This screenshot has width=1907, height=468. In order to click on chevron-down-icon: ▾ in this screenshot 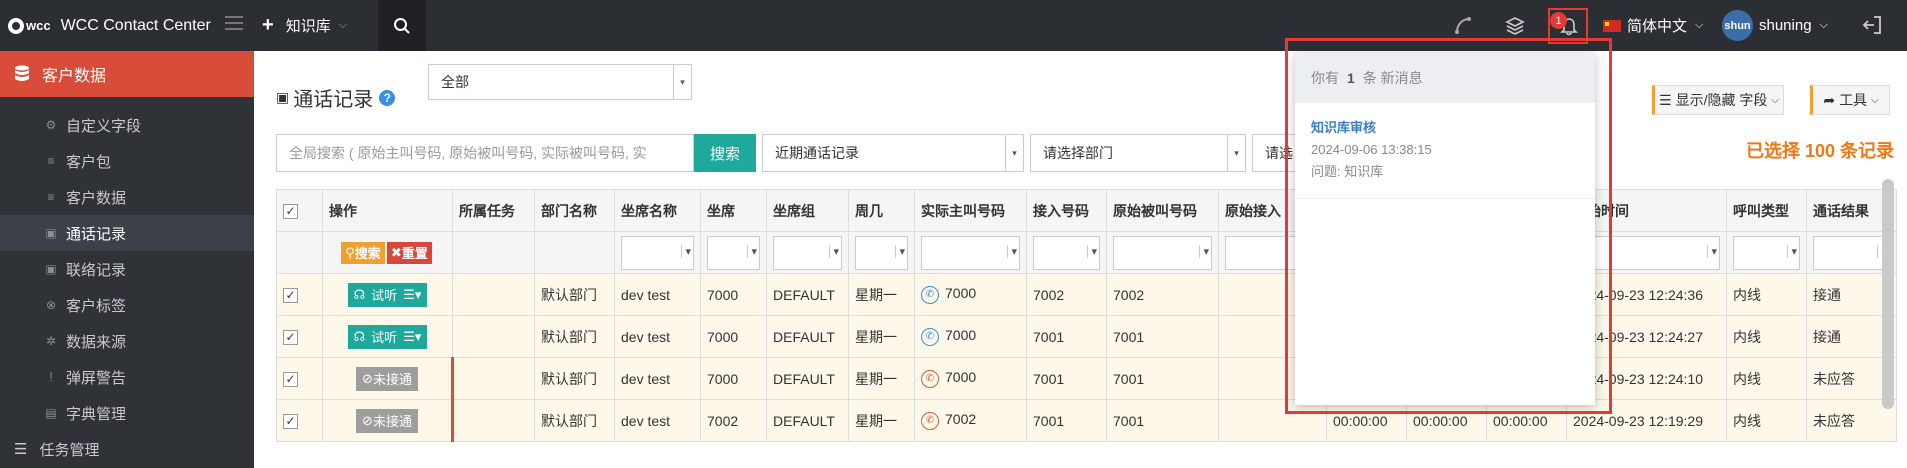, I will do `click(1236, 153)`.